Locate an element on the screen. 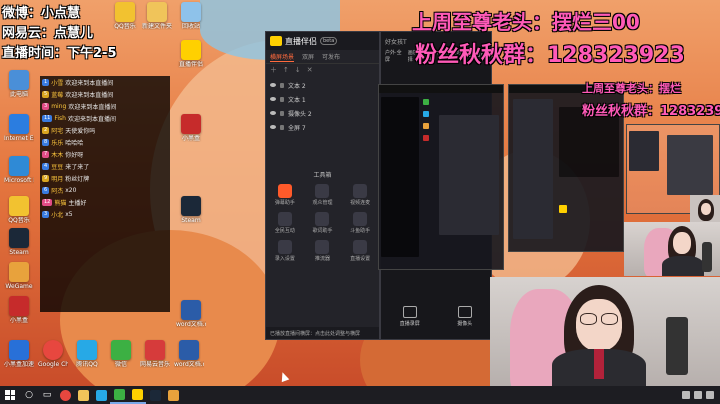 This screenshot has width=720, height=404. mirror-tile is located at coordinates (426, 114).